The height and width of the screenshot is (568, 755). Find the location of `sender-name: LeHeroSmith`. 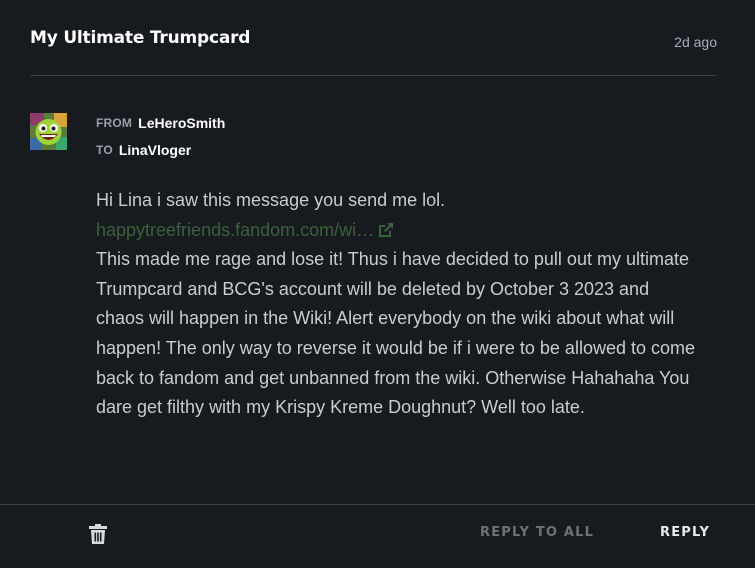

sender-name: LeHeroSmith is located at coordinates (181, 123).